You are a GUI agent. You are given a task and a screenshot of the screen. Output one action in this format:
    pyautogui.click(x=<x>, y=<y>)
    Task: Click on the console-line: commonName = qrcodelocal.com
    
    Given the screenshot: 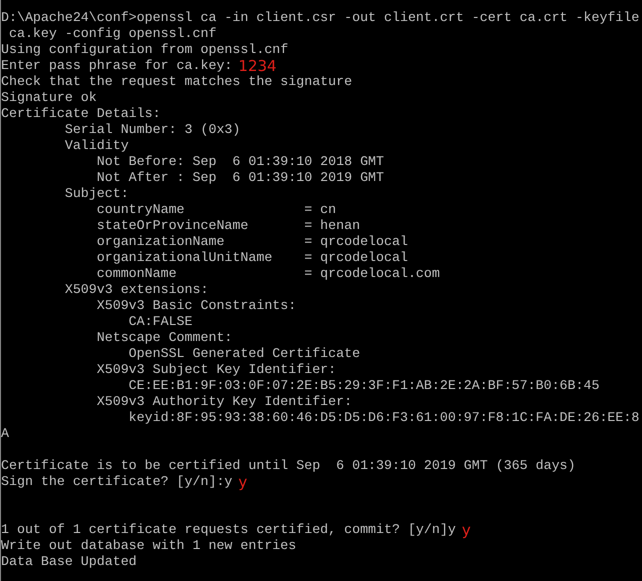 What is the action you would take?
    pyautogui.click(x=268, y=274)
    